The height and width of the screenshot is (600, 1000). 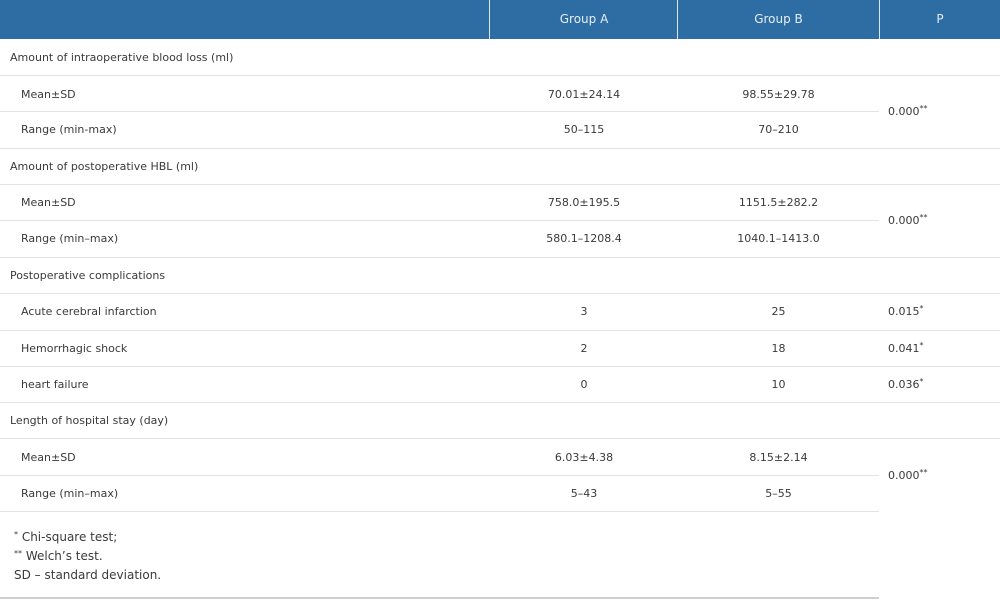 I want to click on header-group-b: Group B, so click(x=778, y=19).